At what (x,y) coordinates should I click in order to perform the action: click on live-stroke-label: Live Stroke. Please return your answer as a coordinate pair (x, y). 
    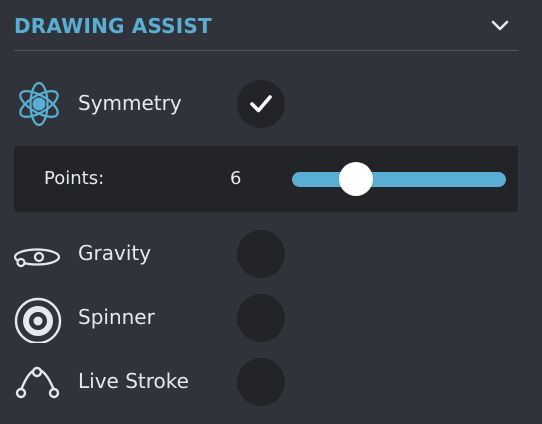
    Looking at the image, I should click on (133, 381).